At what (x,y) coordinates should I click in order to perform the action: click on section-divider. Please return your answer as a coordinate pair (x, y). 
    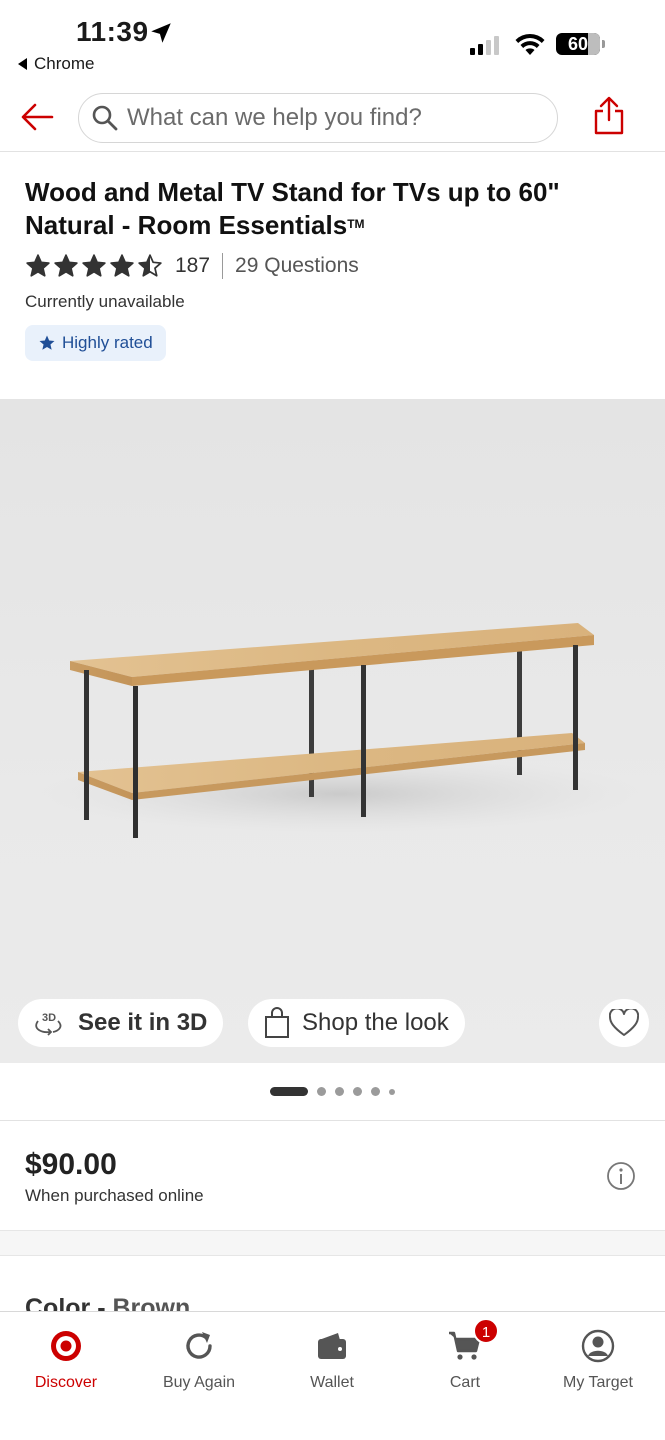
    Looking at the image, I should click on (332, 1243).